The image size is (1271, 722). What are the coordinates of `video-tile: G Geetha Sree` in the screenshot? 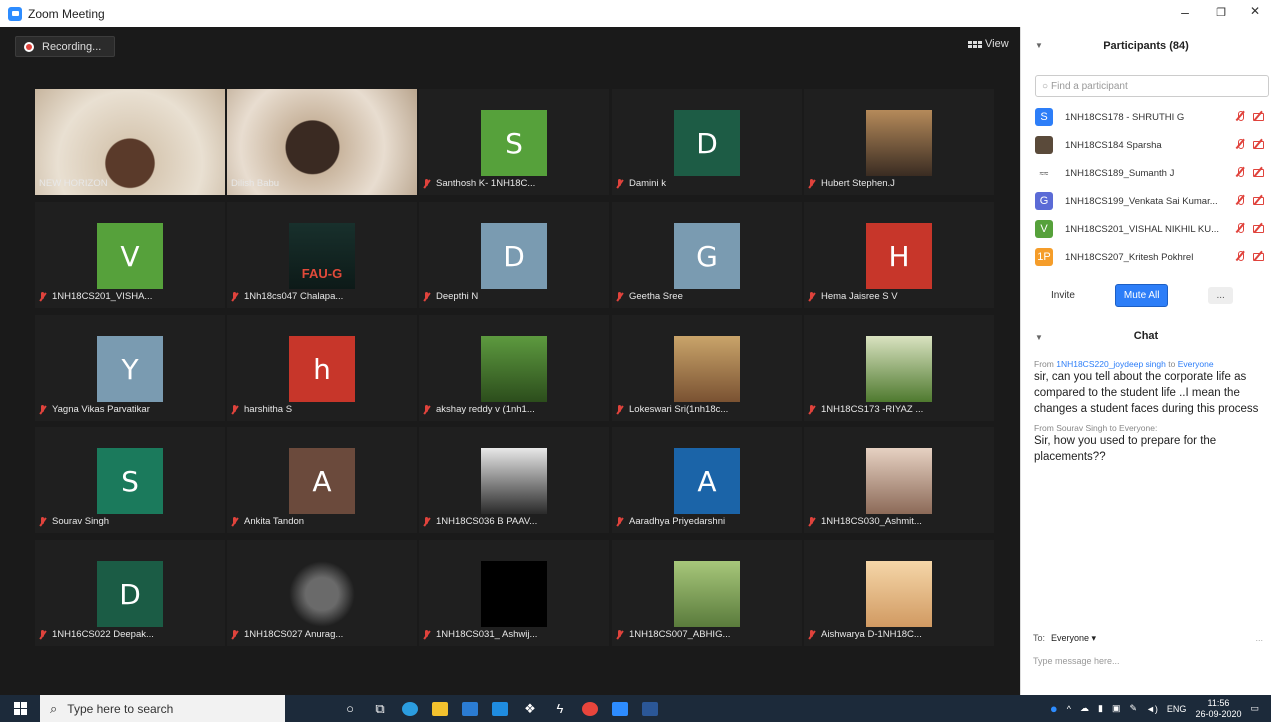 It's located at (707, 255).